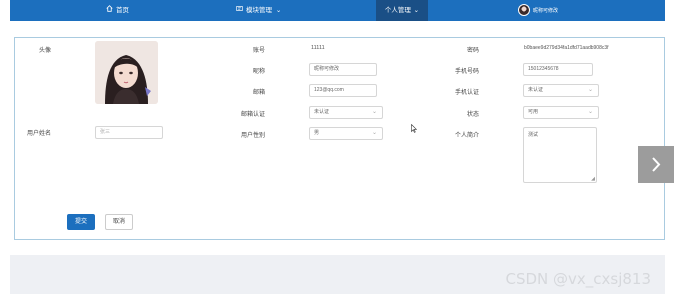 Image resolution: width=680 pixels, height=294 pixels. I want to click on phone-label: 手机号码, so click(467, 72).